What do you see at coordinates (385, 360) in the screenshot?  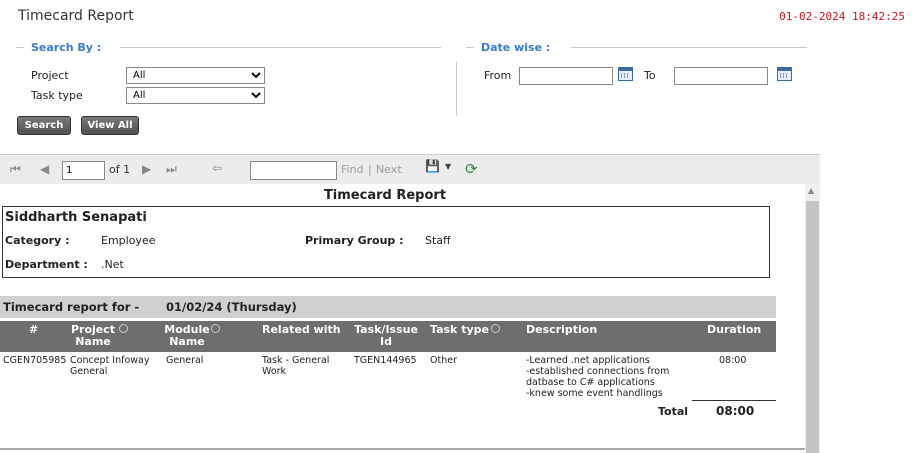 I see `row-task-id: TGEN144965` at bounding box center [385, 360].